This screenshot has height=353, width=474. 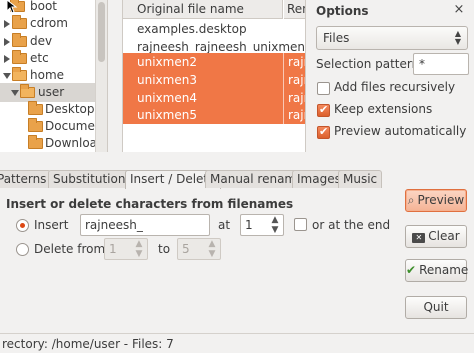 What do you see at coordinates (101, 76) in the screenshot?
I see `tree-scrollbar` at bounding box center [101, 76].